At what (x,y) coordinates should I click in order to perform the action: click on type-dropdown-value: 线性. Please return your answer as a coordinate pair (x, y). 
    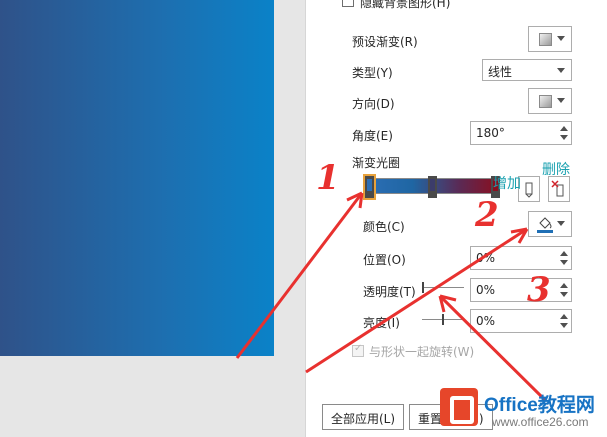
    Looking at the image, I should click on (500, 72).